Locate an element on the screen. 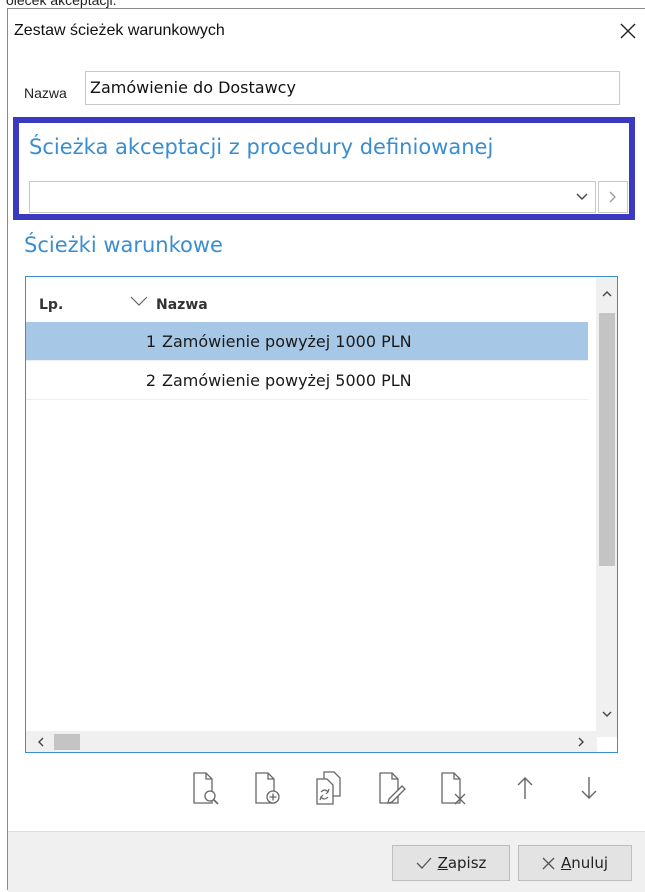 The width and height of the screenshot is (645, 892). save-button: Zapisz is located at coordinates (451, 863).